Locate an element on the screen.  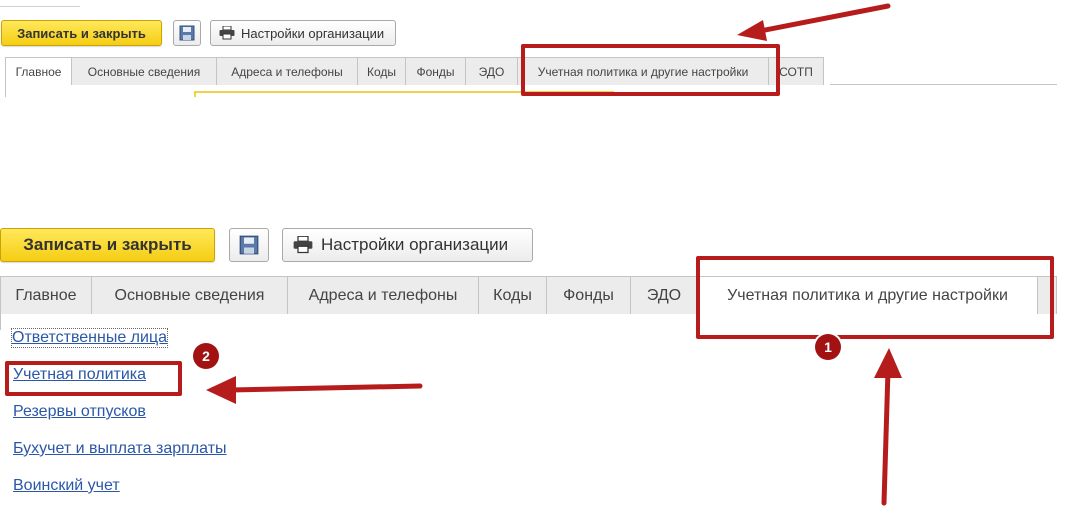
highlight-box-top-tab is located at coordinates (650, 70).